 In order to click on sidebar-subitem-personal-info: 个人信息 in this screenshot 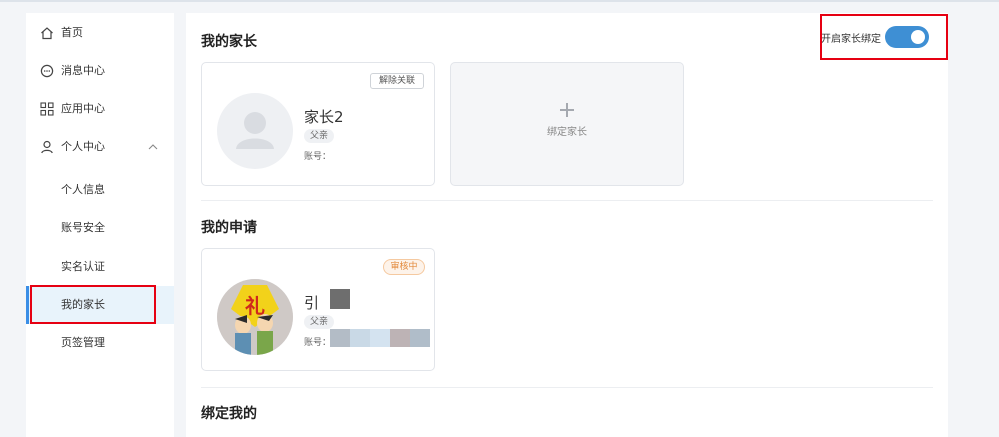, I will do `click(100, 190)`.